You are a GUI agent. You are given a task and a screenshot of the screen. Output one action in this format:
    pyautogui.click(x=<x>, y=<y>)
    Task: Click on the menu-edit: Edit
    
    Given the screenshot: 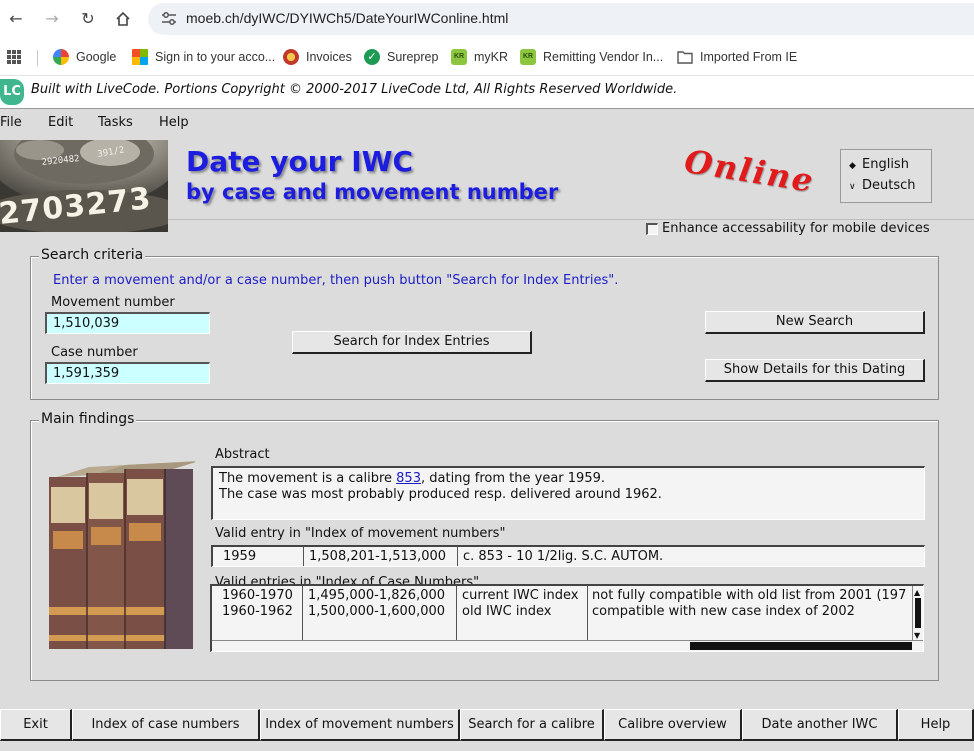 What is the action you would take?
    pyautogui.click(x=60, y=122)
    